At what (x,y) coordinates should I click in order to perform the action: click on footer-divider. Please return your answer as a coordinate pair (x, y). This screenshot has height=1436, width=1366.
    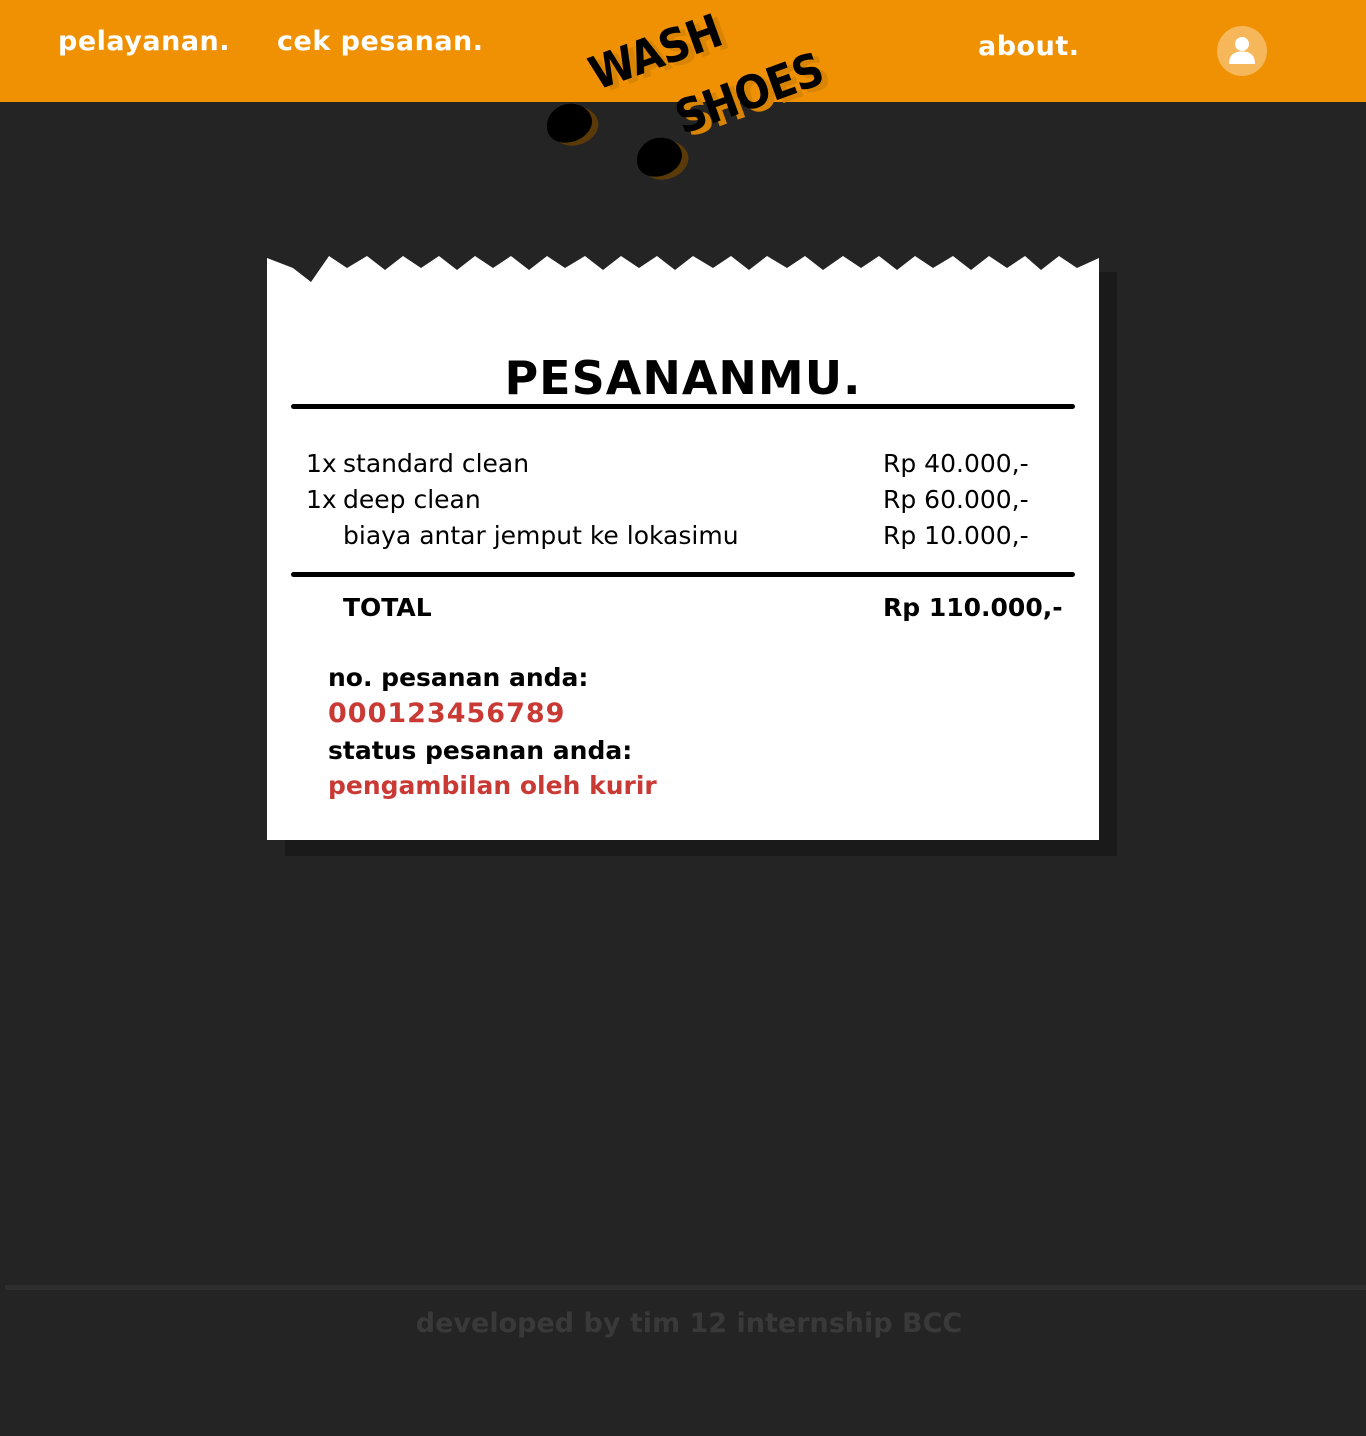
    Looking at the image, I should click on (685, 1287).